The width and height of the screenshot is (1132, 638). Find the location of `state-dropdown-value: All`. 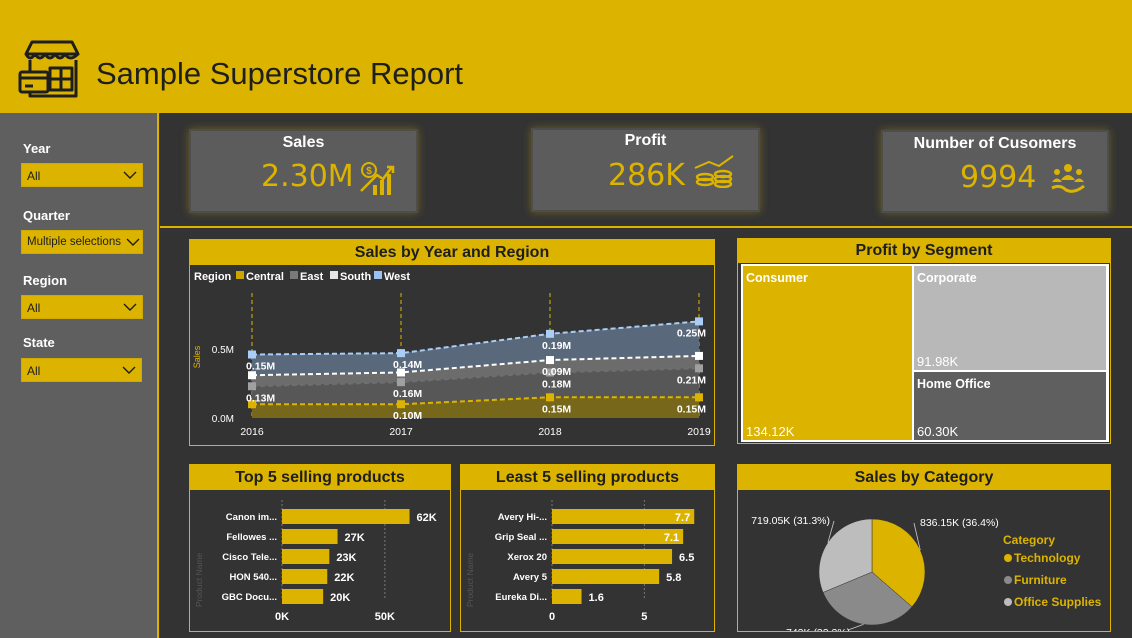

state-dropdown-value: All is located at coordinates (34, 371).